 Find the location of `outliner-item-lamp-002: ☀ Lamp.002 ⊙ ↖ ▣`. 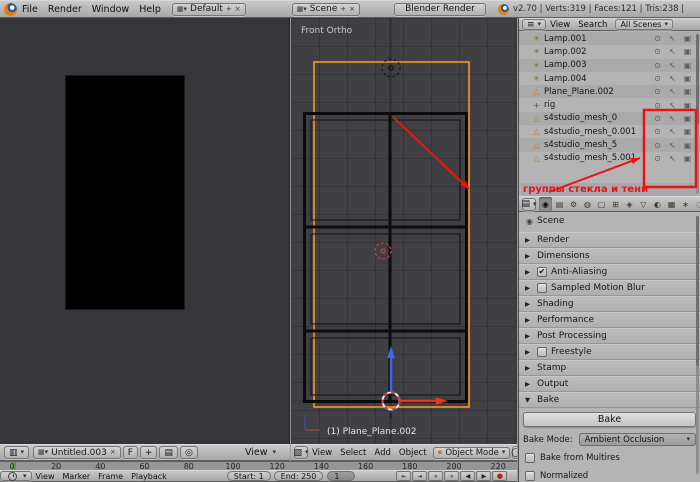

outliner-item-lamp-002: ☀ Lamp.002 ⊙ ↖ ▣ is located at coordinates (609, 51).